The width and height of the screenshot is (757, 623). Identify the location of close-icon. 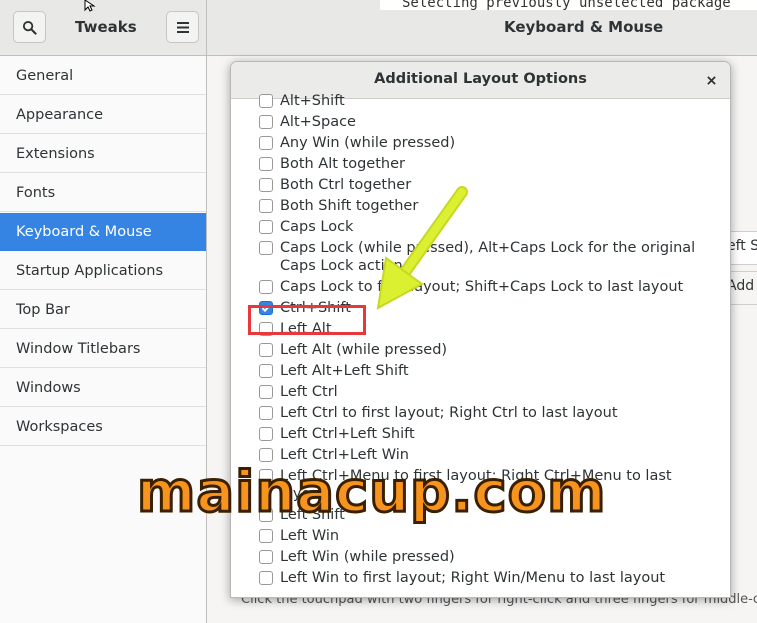
(711, 80).